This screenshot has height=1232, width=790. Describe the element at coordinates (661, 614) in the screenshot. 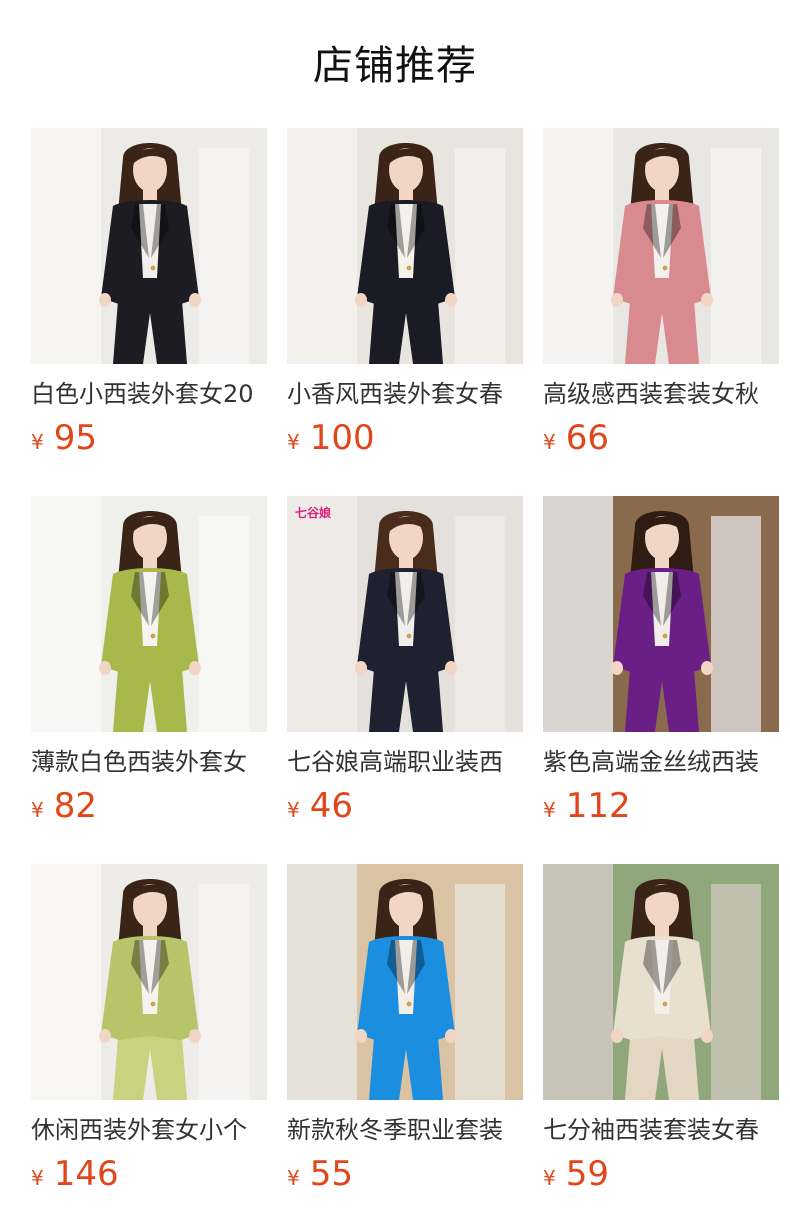

I see `product-image-woman-purple-velvet-suit` at that location.